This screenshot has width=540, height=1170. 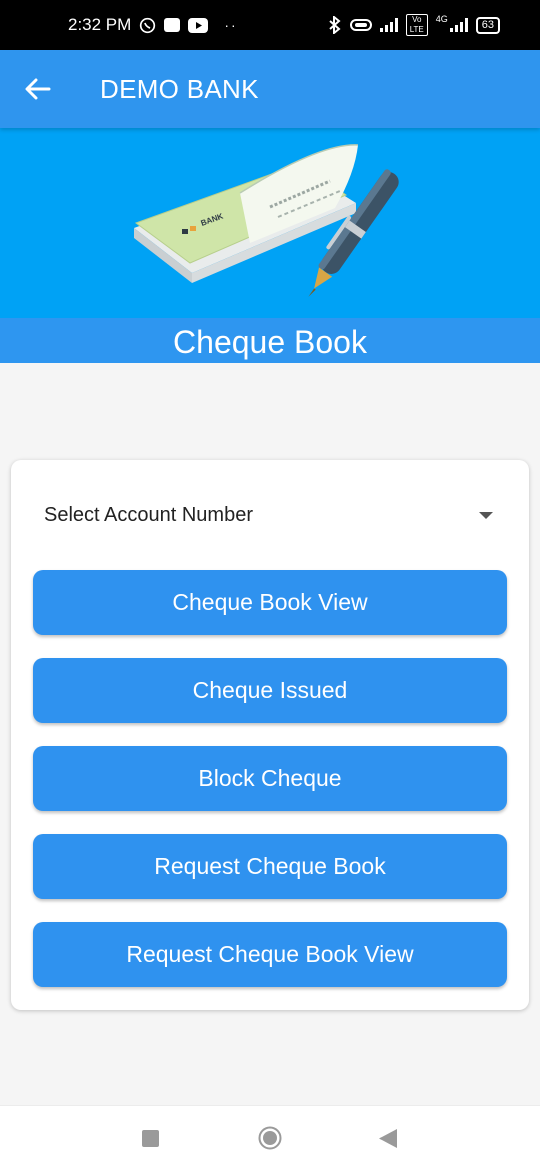 I want to click on volte-label: Vo LTE, so click(x=416, y=25).